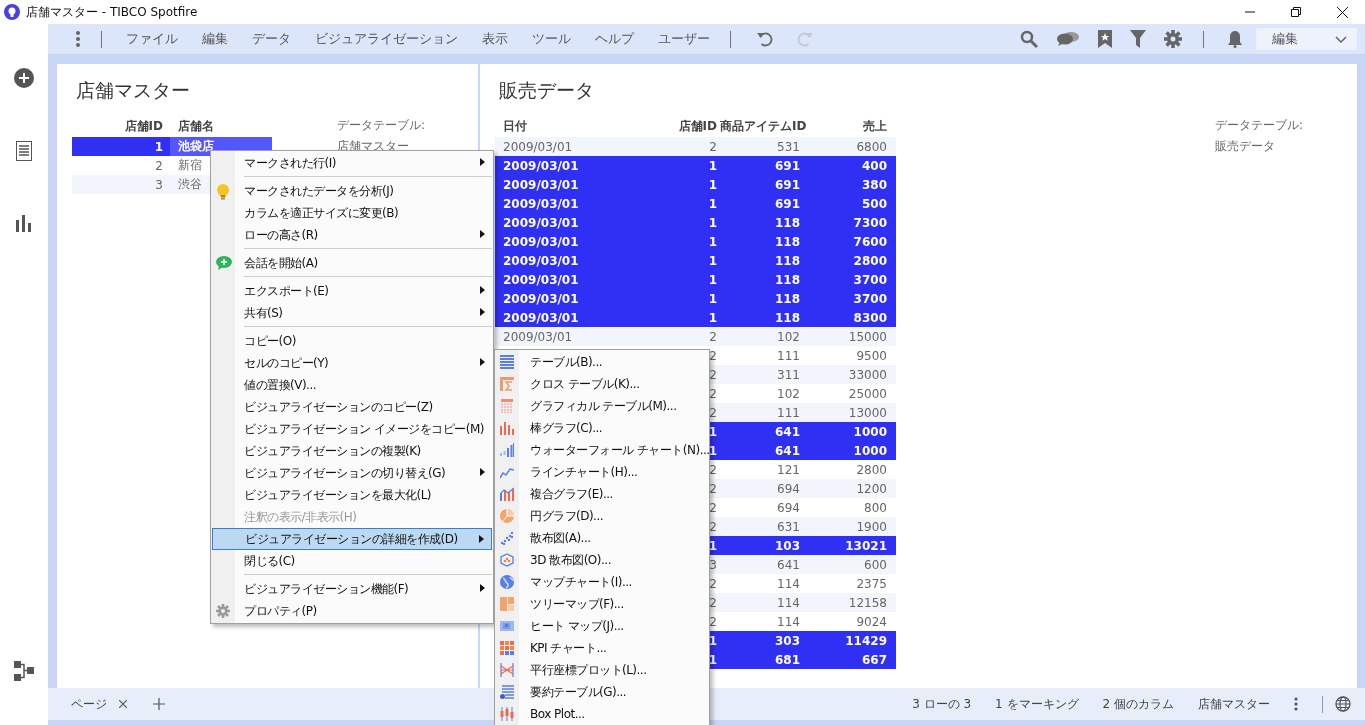 The width and height of the screenshot is (1365, 725). Describe the element at coordinates (352, 451) in the screenshot. I see `menu-item: ビジュアライゼーションの複製(K)` at that location.